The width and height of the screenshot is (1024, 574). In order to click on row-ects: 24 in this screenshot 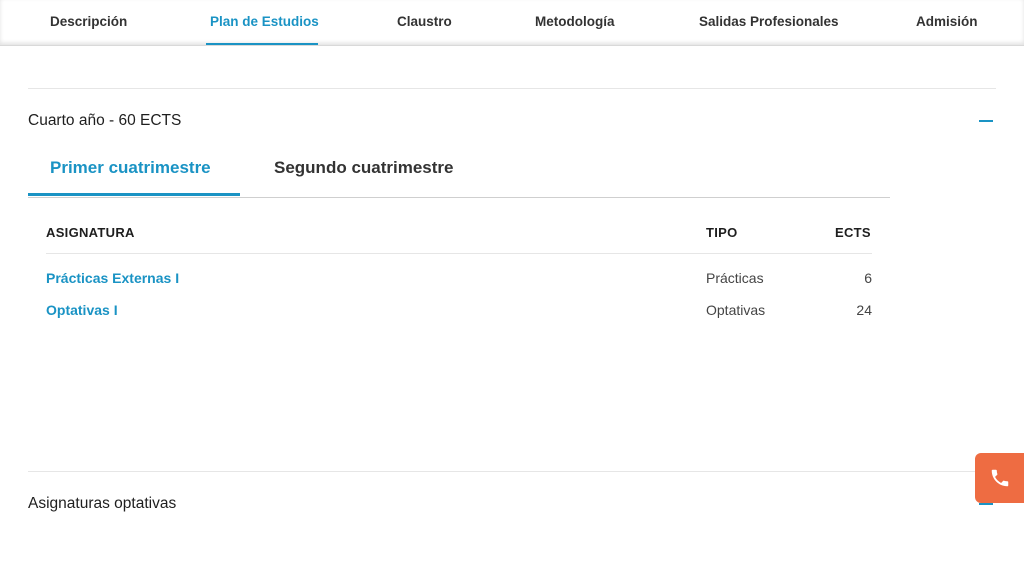, I will do `click(864, 310)`.